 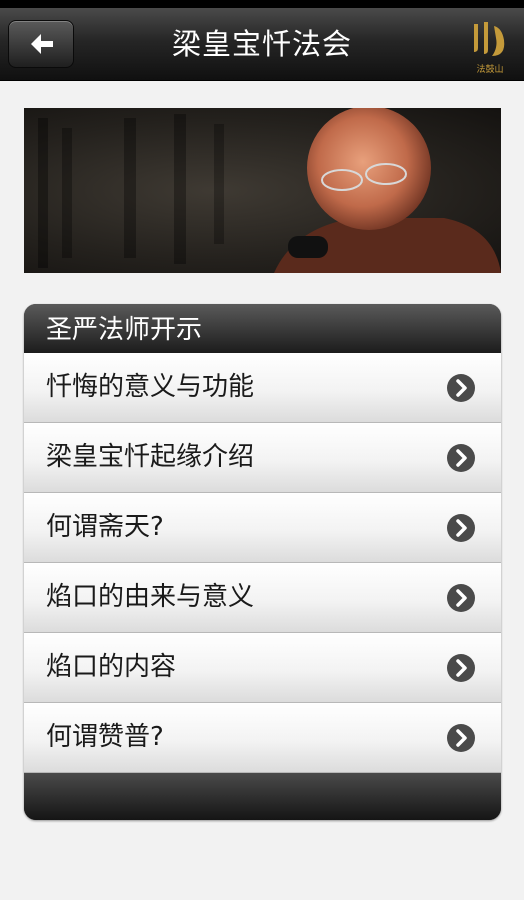 I want to click on page-title: 梁皇宝忏法会, so click(x=261, y=44).